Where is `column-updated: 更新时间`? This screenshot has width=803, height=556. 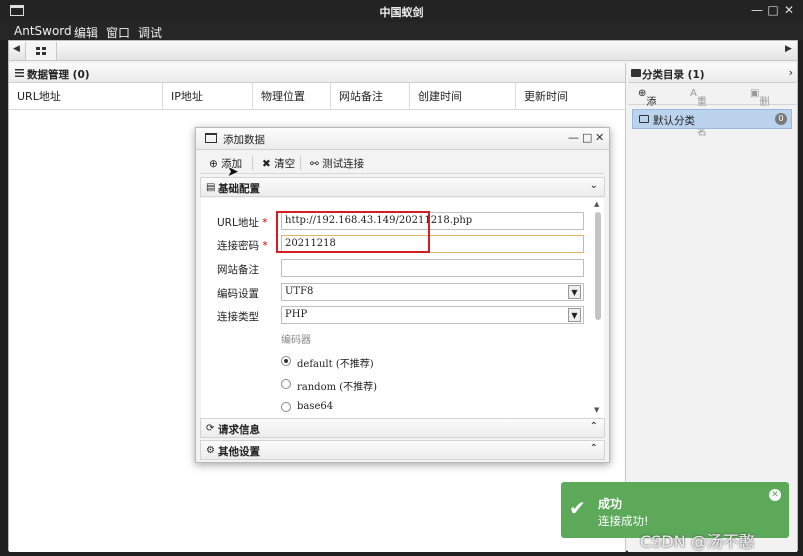
column-updated: 更新时间 is located at coordinates (571, 96).